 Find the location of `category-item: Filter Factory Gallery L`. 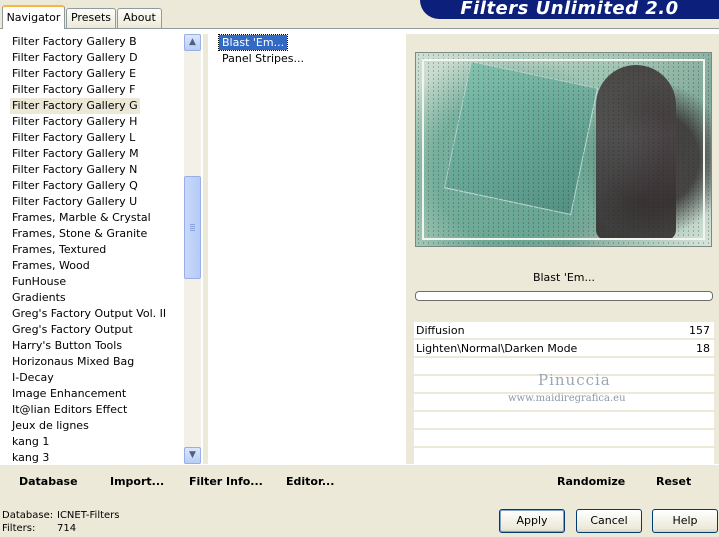

category-item: Filter Factory Gallery L is located at coordinates (73, 138).